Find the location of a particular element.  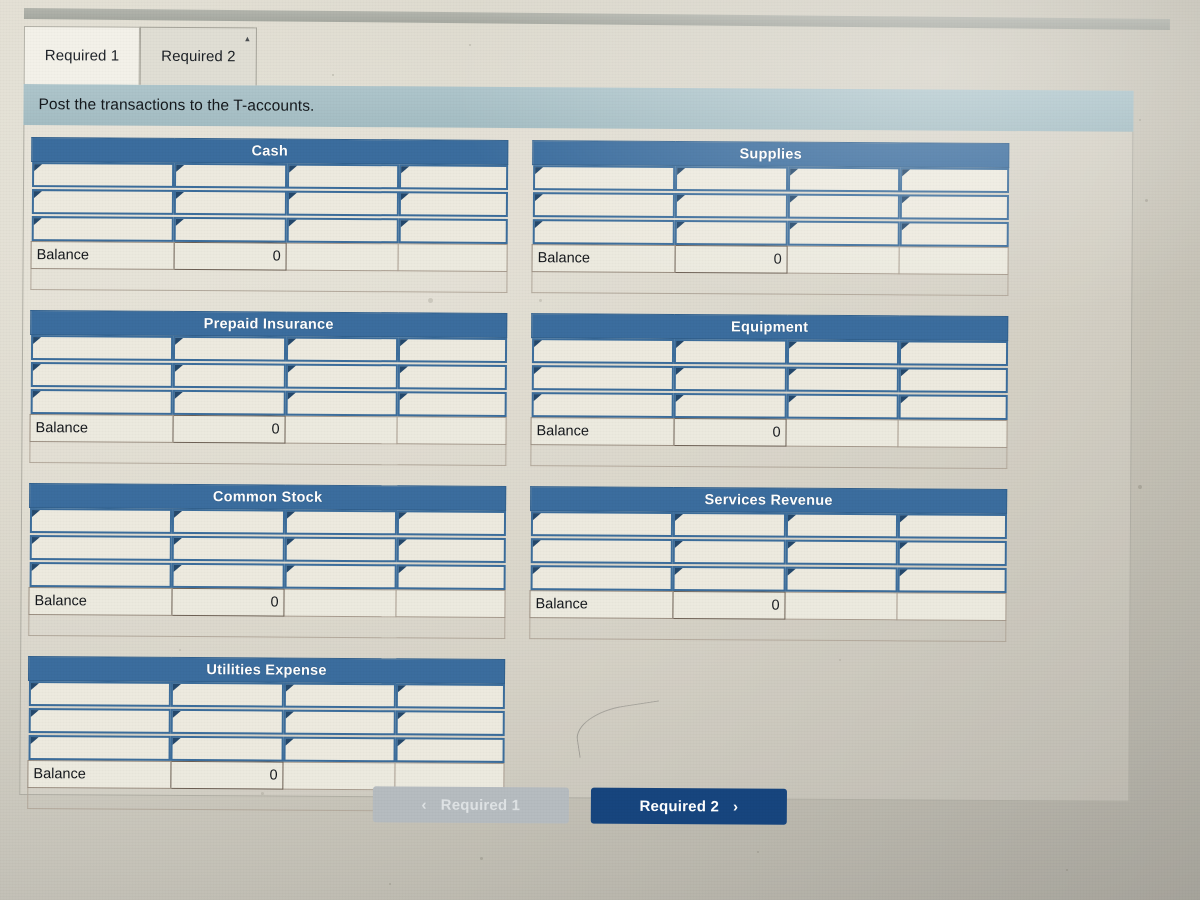

t-account-input-common-stock-r1-c1 is located at coordinates (101, 521).